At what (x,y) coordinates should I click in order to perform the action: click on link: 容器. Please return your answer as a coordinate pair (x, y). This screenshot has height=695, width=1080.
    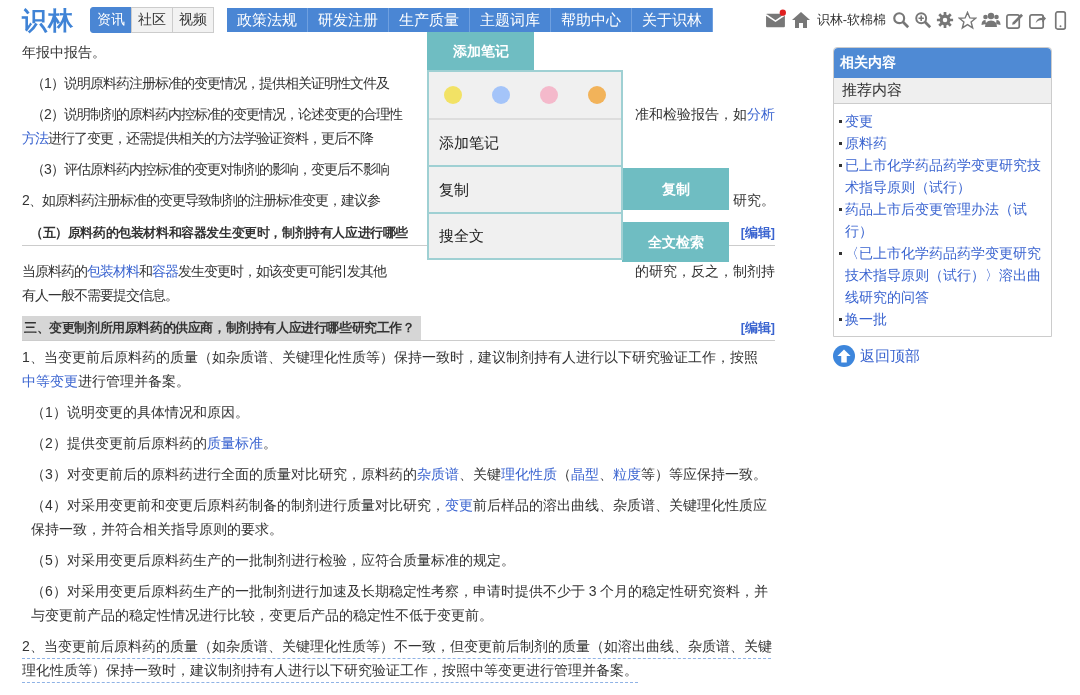
    Looking at the image, I should click on (165, 271).